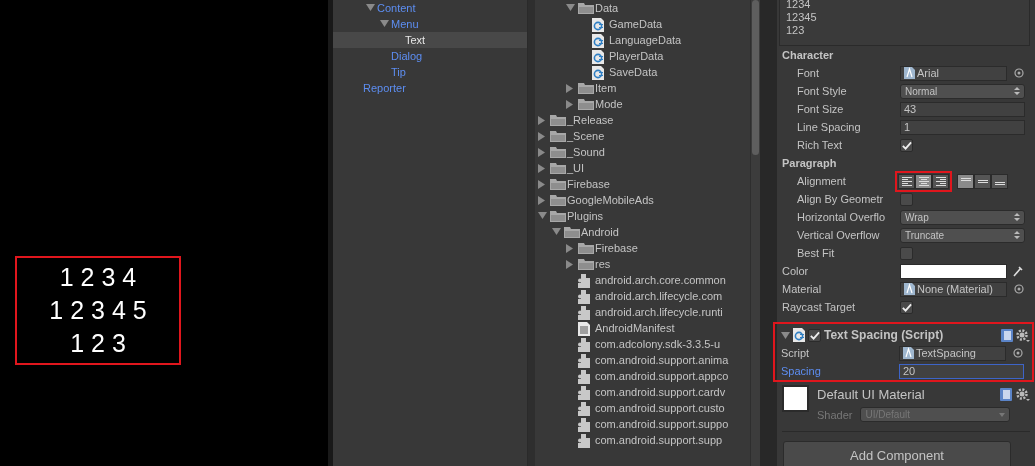 Image resolution: width=1035 pixels, height=466 pixels. I want to click on object-field: None (Material), so click(953, 289).